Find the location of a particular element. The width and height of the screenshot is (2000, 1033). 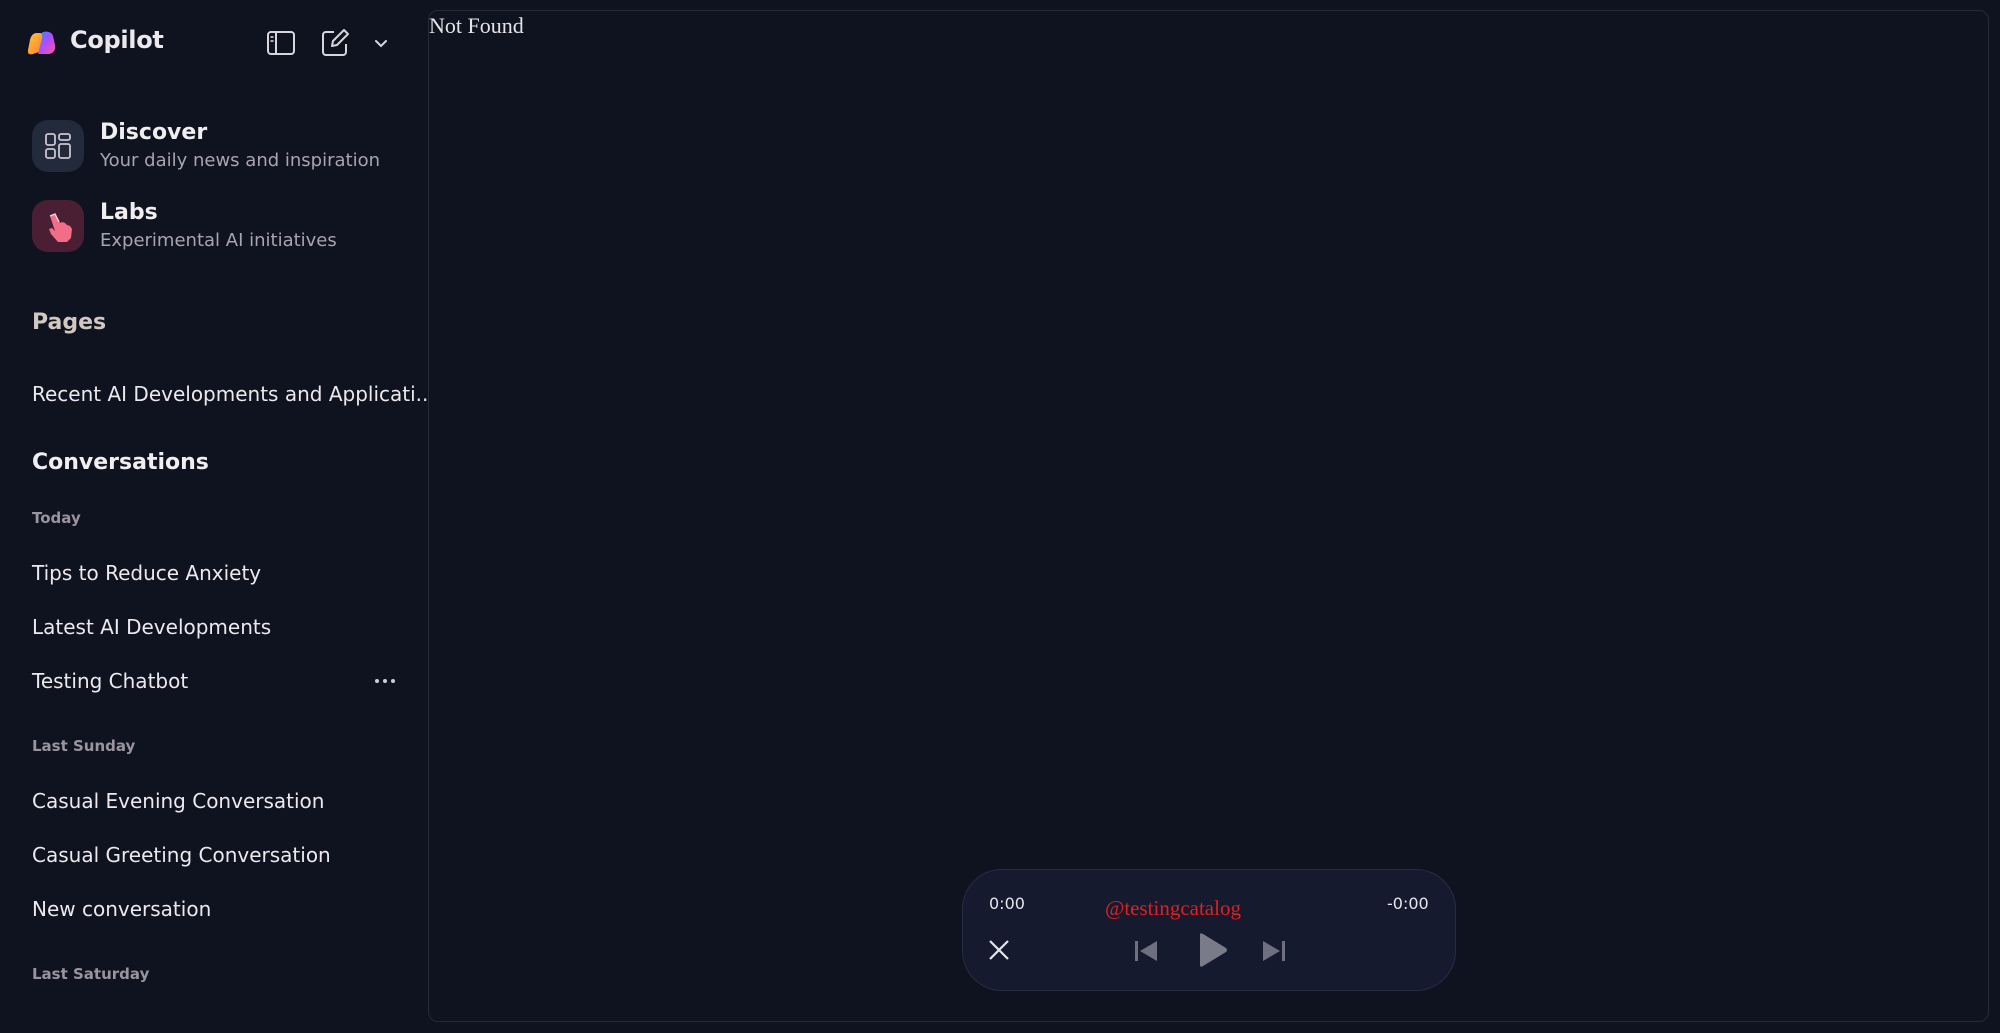

remaining-time: -0:00 is located at coordinates (1408, 903).